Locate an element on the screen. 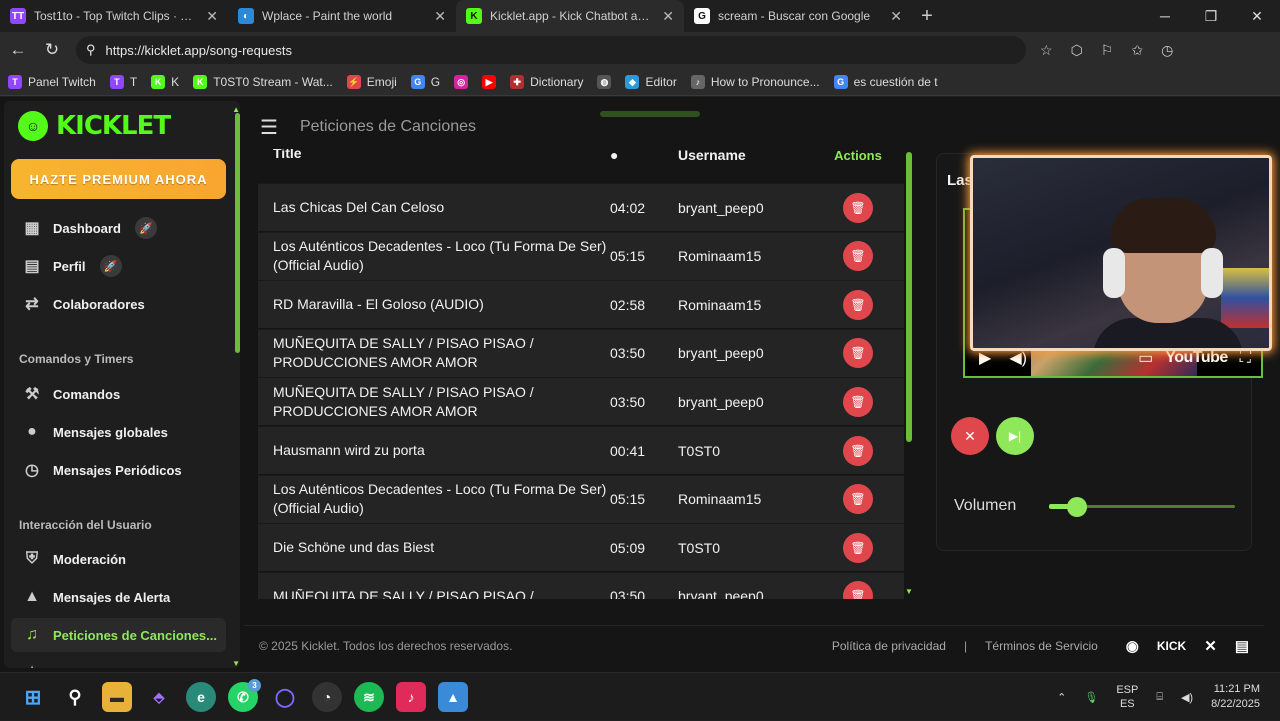 The height and width of the screenshot is (721, 1280). sidebar-item: ● Mensajes globales is located at coordinates (118, 432).